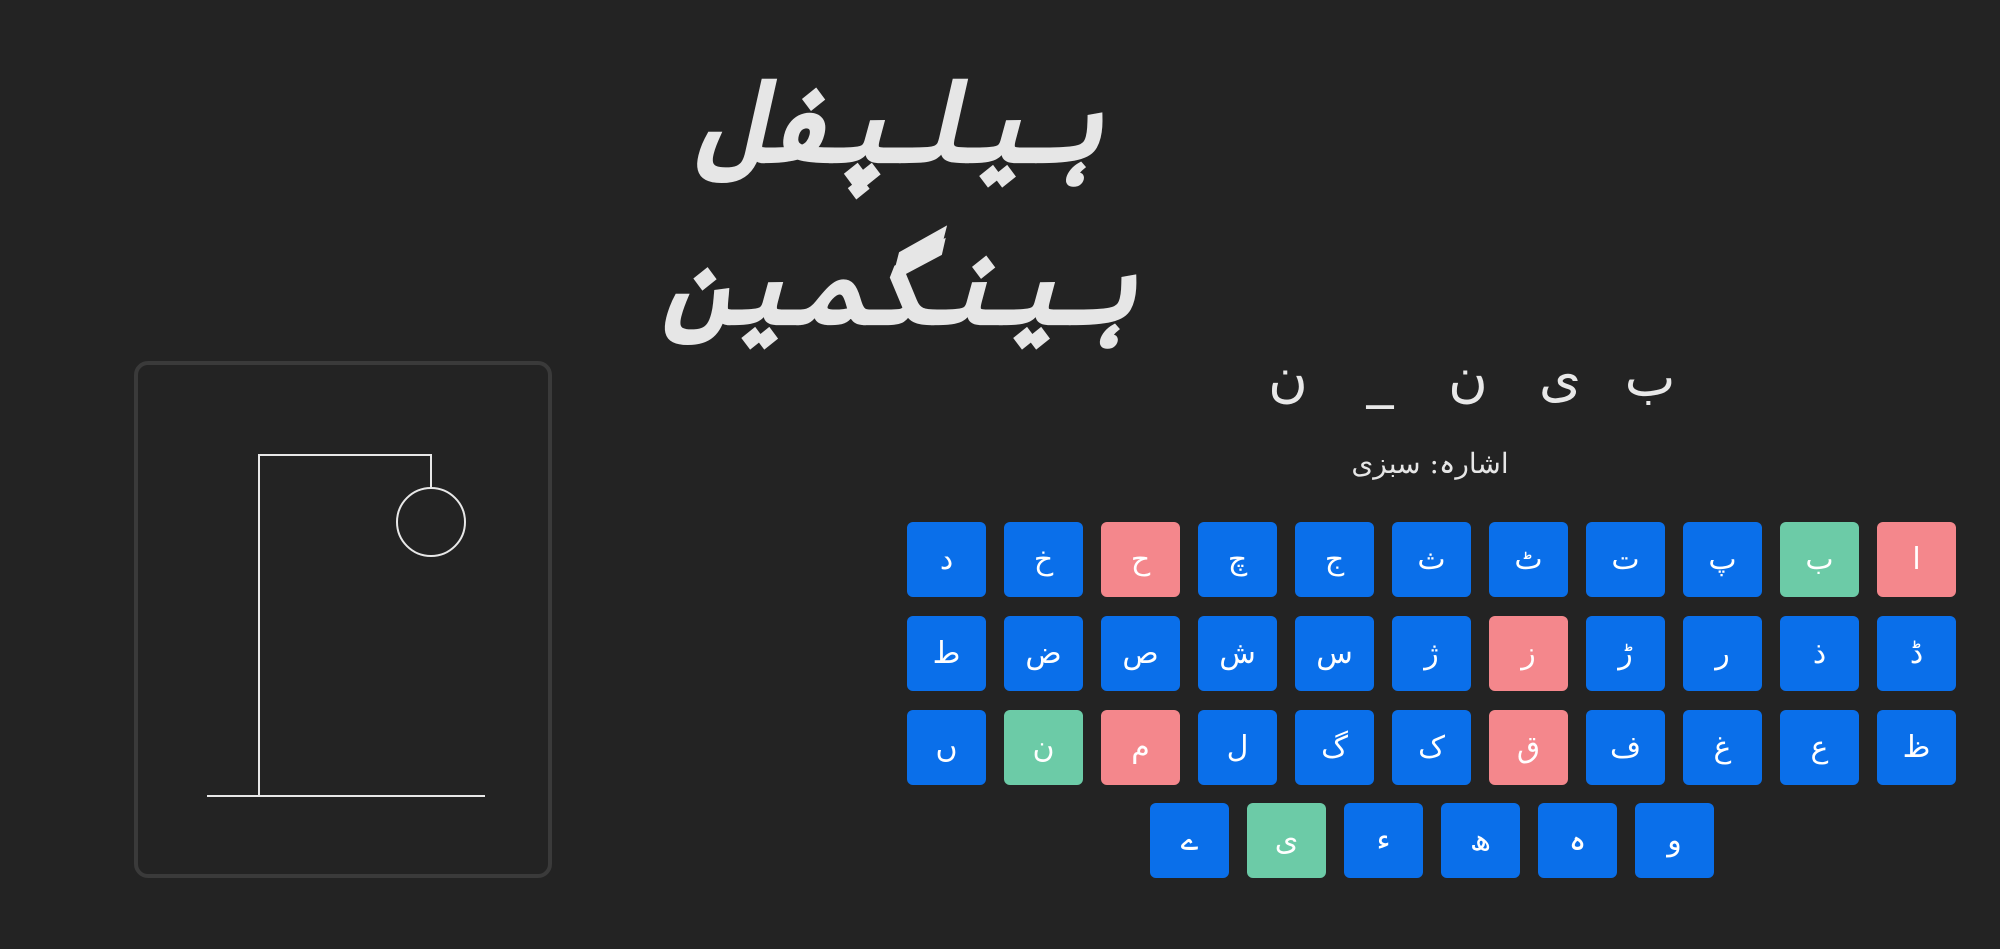 The width and height of the screenshot is (2000, 949). What do you see at coordinates (1819, 653) in the screenshot?
I see `key-default: ذ` at bounding box center [1819, 653].